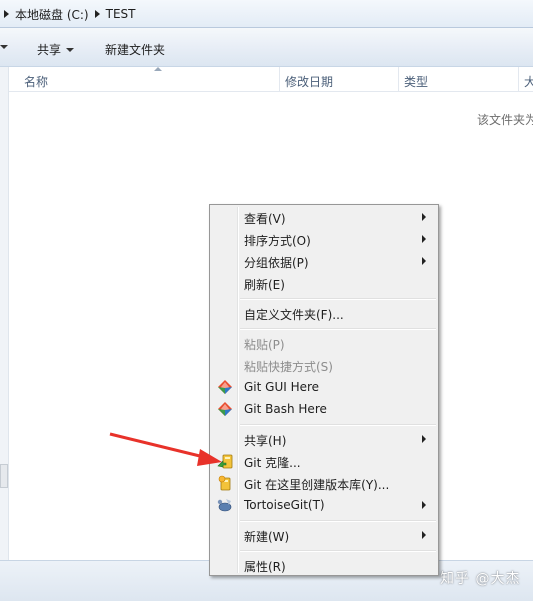 The image size is (533, 601). Describe the element at coordinates (324, 565) in the screenshot. I see `menu-item-properties: 属性(R)` at that location.